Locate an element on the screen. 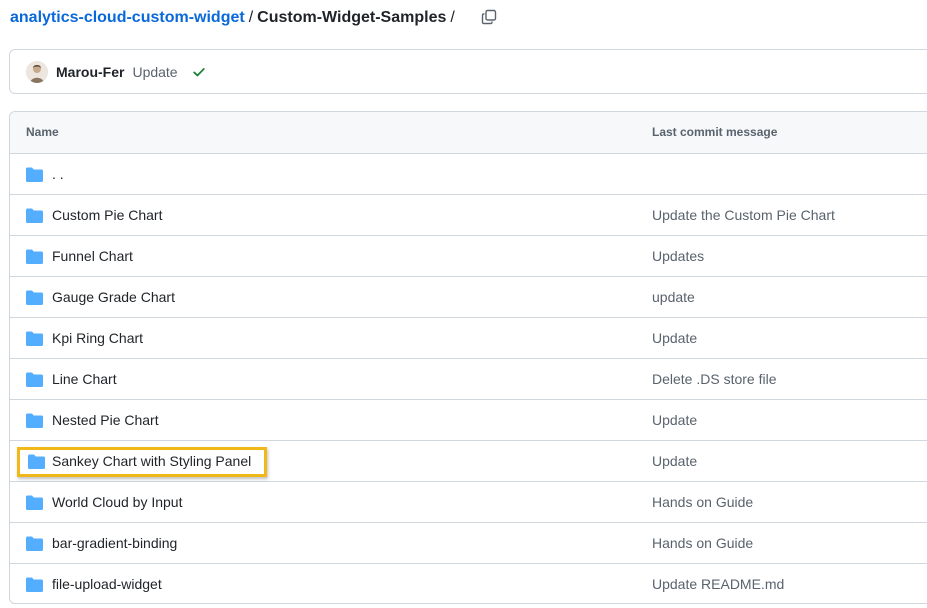 This screenshot has width=927, height=608. commit-message: Update is located at coordinates (154, 72).